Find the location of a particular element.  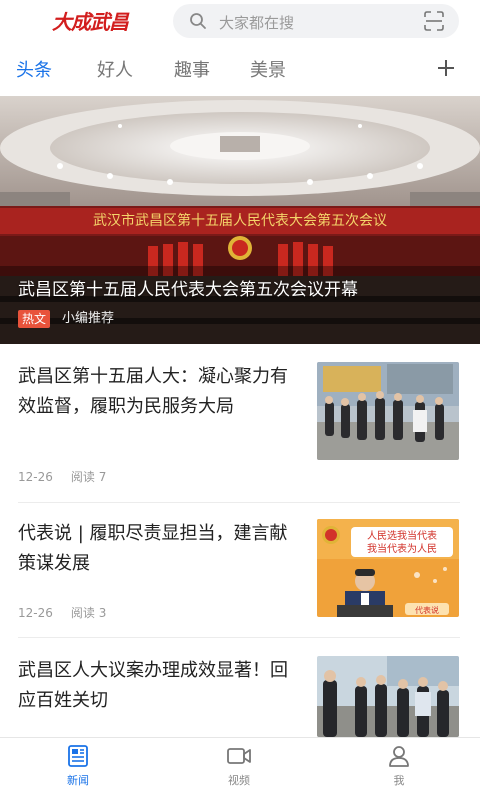

list-item: 武昌区人大议案办理成效显著！回应百姓关切 is located at coordinates (240, 695).